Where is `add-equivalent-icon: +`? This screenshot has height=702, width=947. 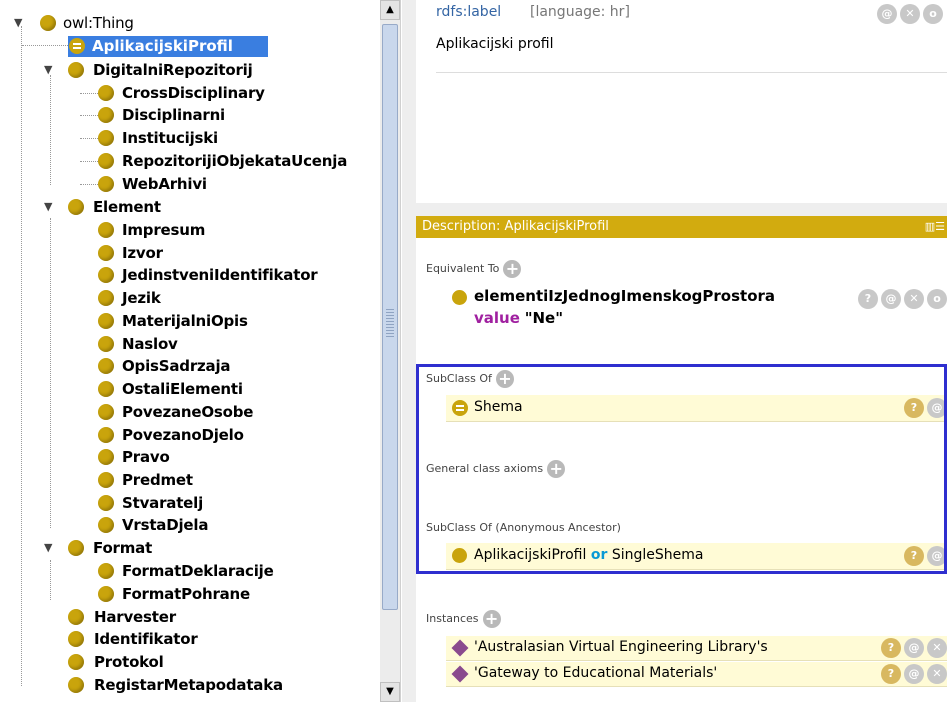 add-equivalent-icon: + is located at coordinates (512, 269).